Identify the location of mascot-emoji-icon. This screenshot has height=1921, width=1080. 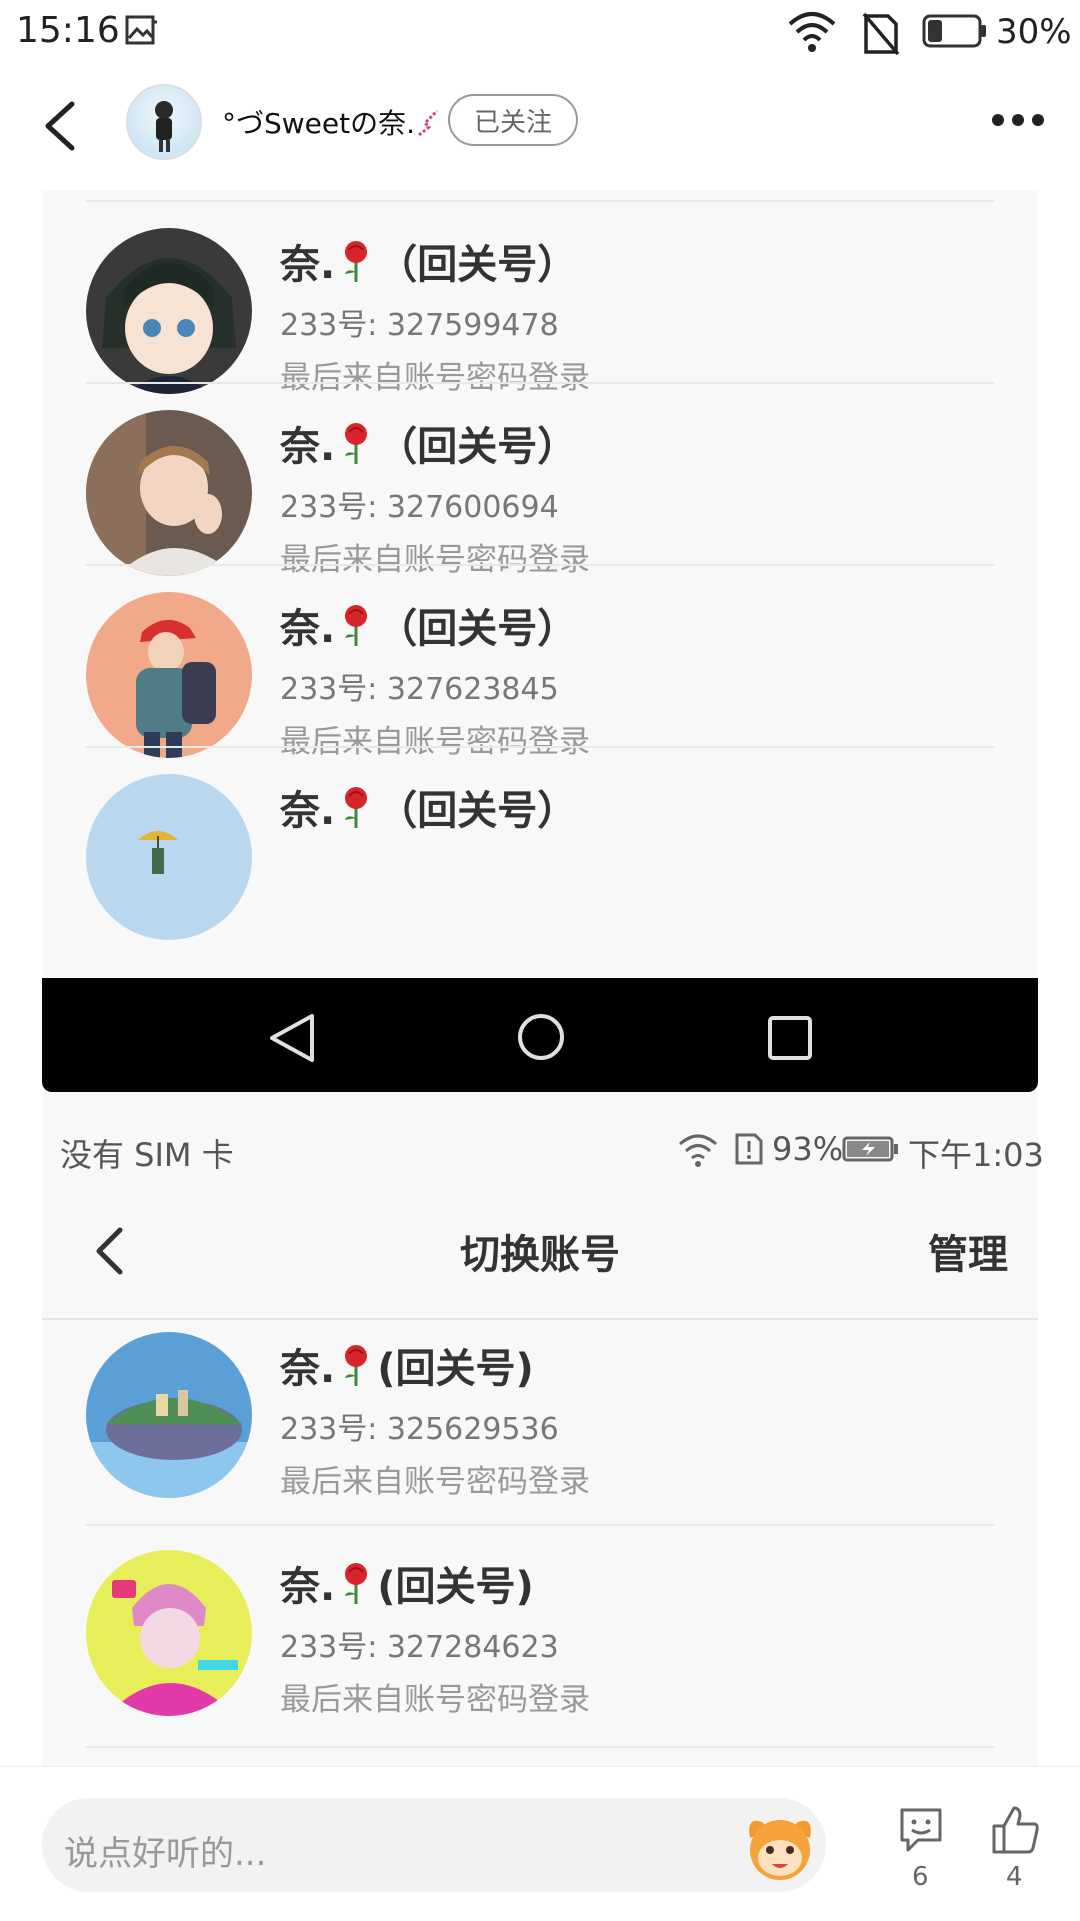
(780, 1846).